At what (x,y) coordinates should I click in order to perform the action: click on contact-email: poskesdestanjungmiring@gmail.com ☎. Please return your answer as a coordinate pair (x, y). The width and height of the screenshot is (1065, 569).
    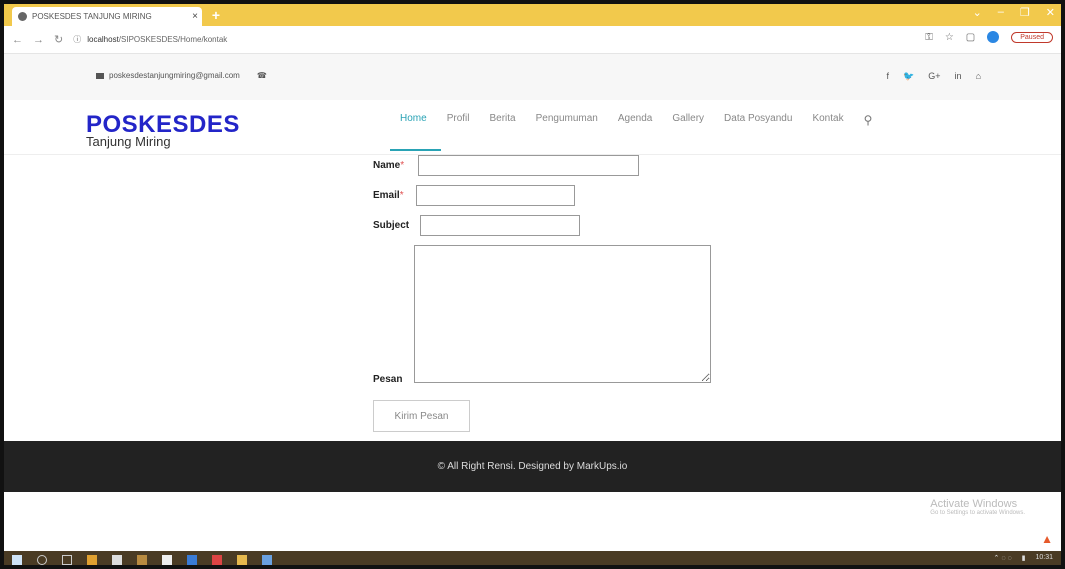
    Looking at the image, I should click on (181, 75).